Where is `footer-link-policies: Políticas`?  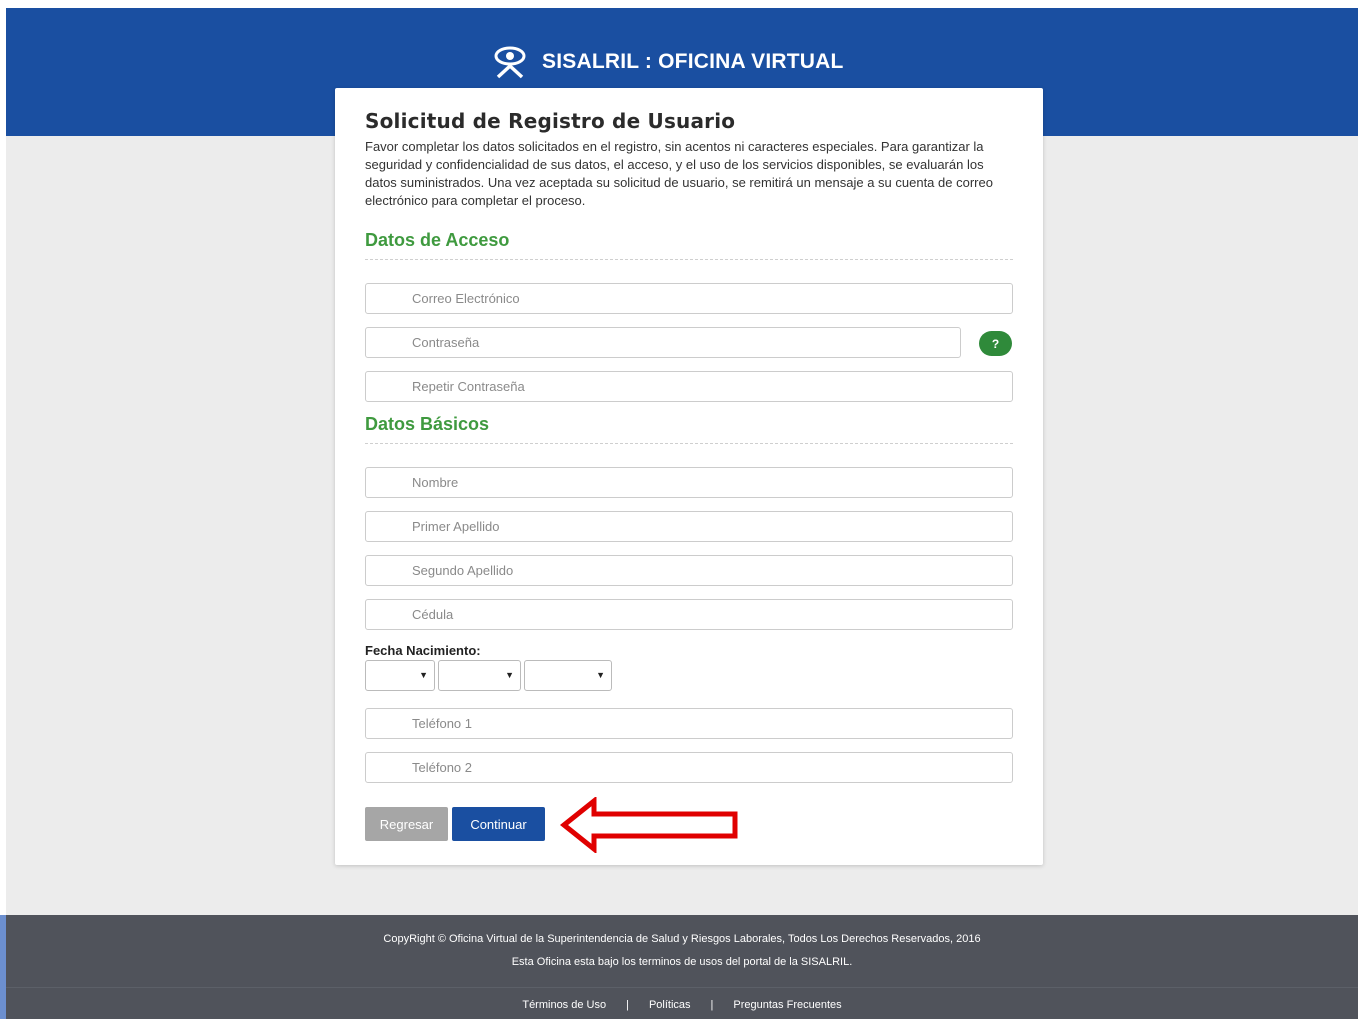 footer-link-policies: Políticas is located at coordinates (670, 1005).